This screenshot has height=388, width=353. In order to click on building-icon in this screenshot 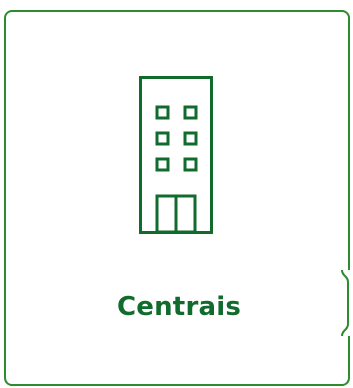, I will do `click(176, 155)`.